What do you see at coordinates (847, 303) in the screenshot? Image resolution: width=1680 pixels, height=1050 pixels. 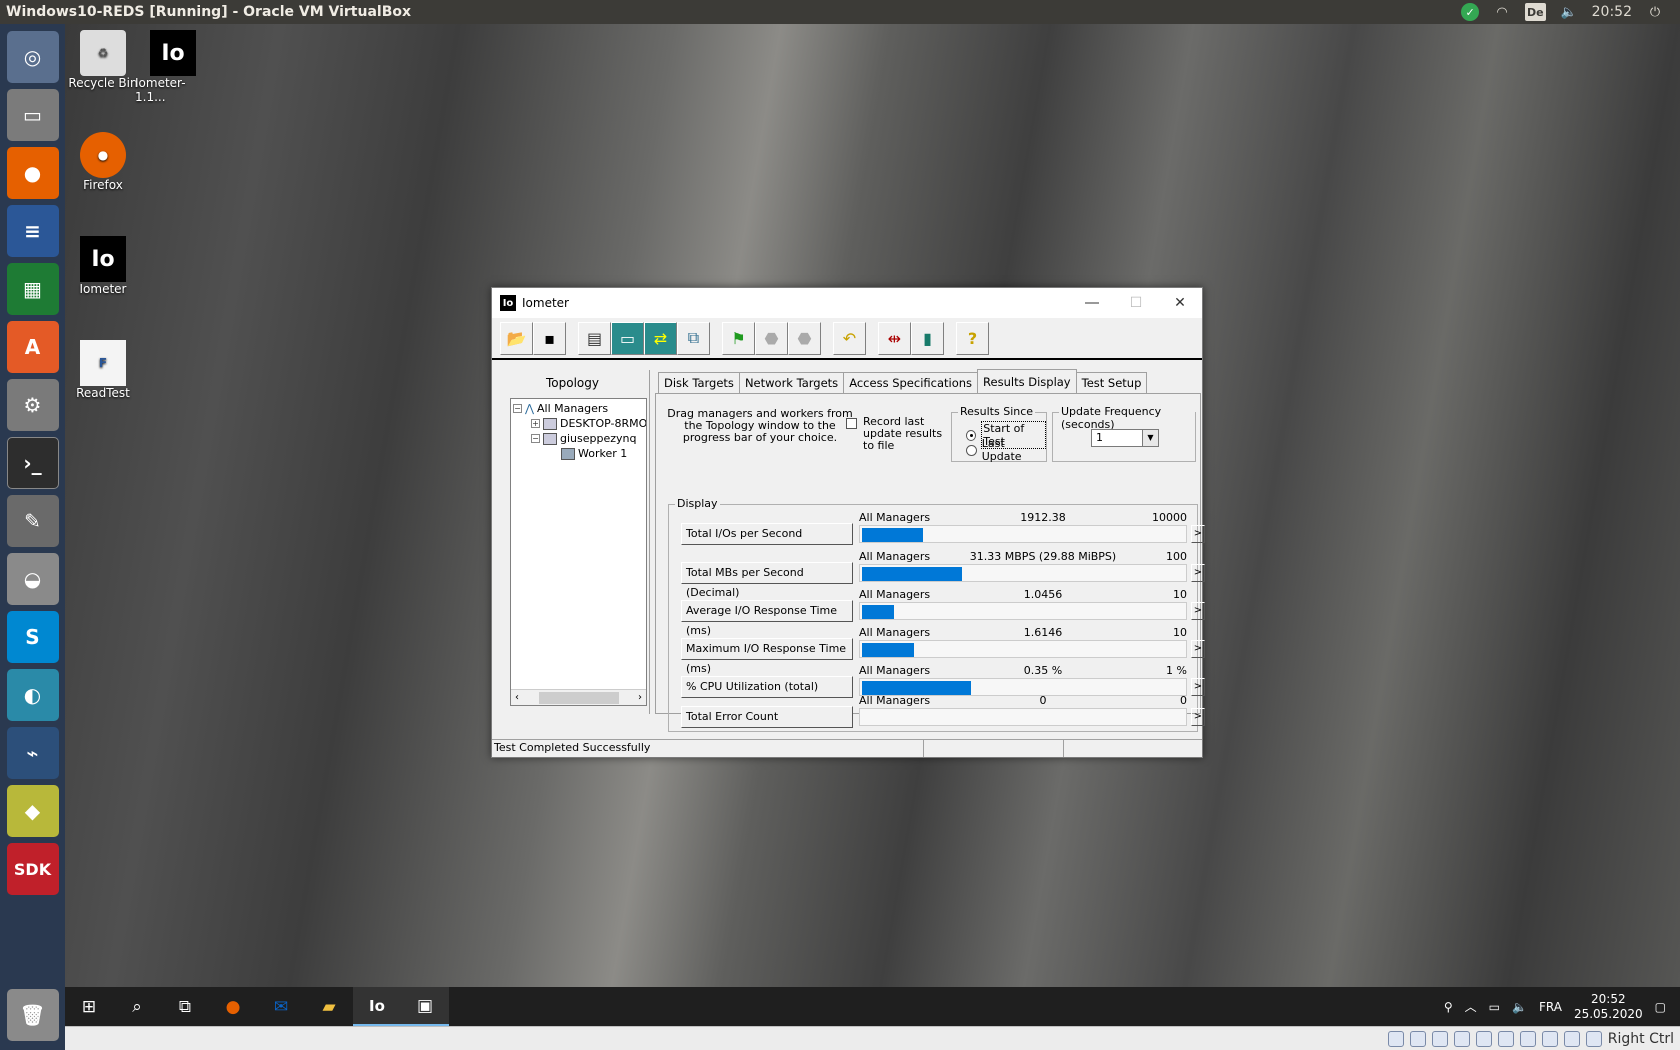 I see `iometer-titlebar: Io Iometer ― ☐ ✕` at bounding box center [847, 303].